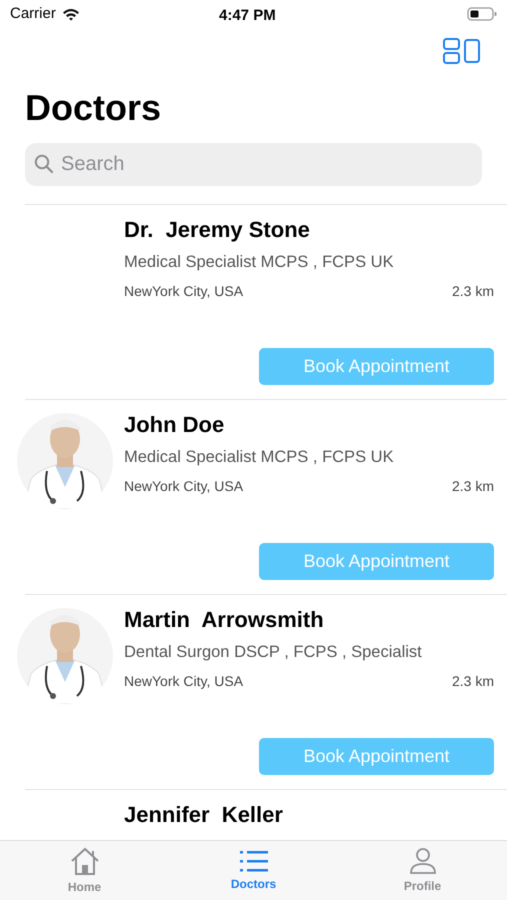 Image resolution: width=507 pixels, height=900 pixels. What do you see at coordinates (462, 51) in the screenshot?
I see `layout-toggle-icon` at bounding box center [462, 51].